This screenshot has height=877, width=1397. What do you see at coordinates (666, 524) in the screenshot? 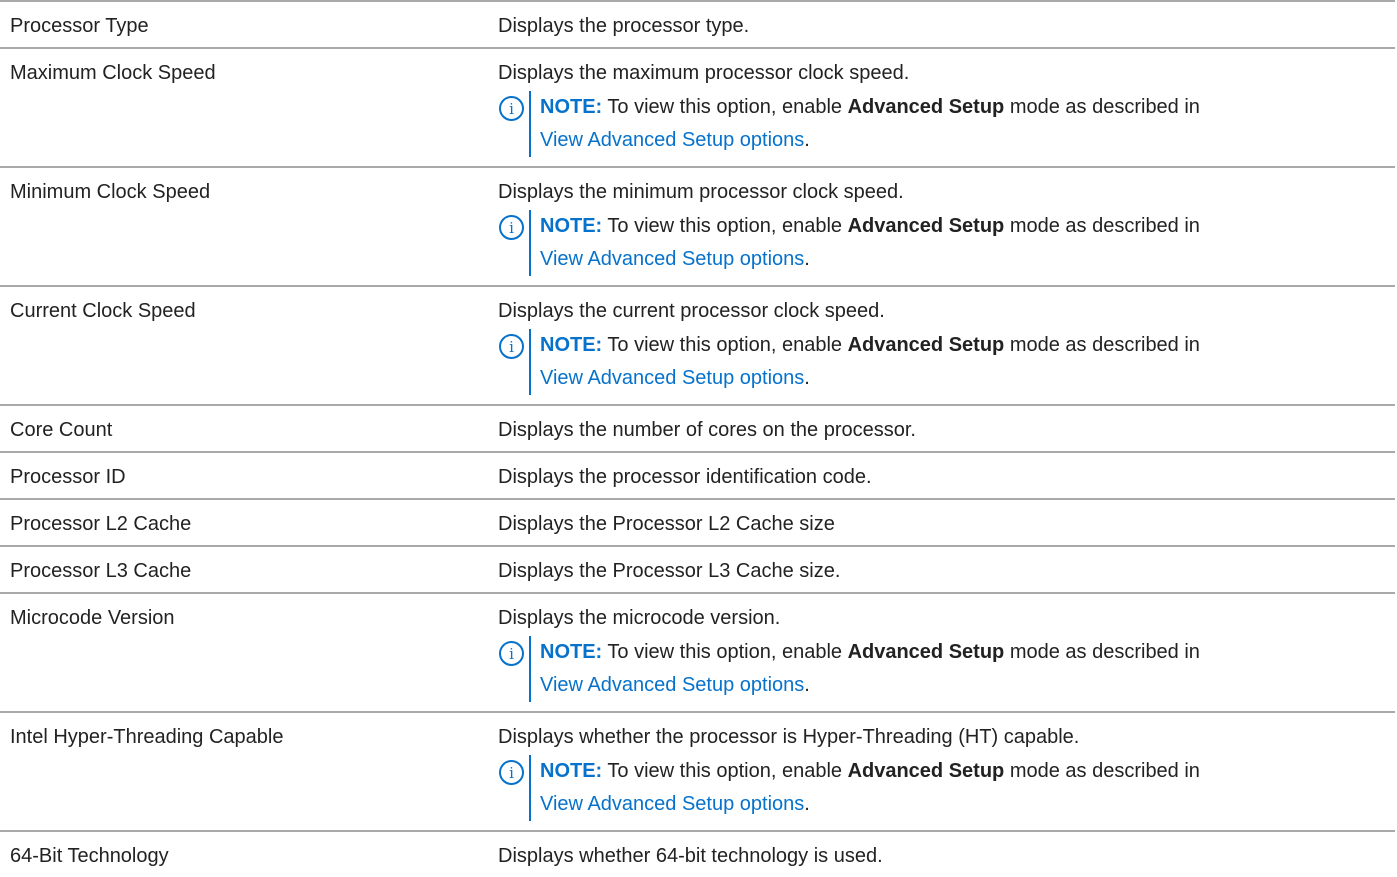
I see `option-description: Displays the Processor L2 Cache size` at bounding box center [666, 524].